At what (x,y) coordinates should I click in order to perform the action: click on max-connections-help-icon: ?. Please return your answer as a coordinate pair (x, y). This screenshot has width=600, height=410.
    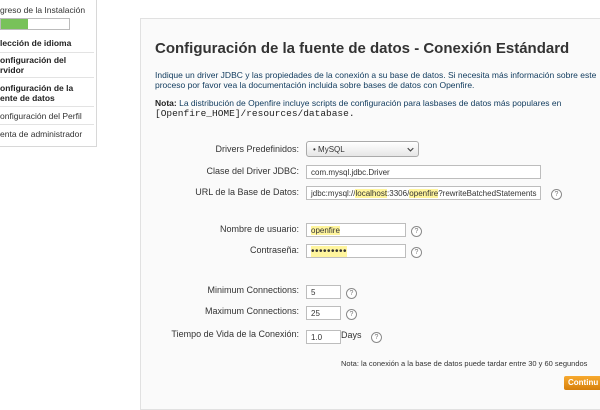
    Looking at the image, I should click on (351, 314).